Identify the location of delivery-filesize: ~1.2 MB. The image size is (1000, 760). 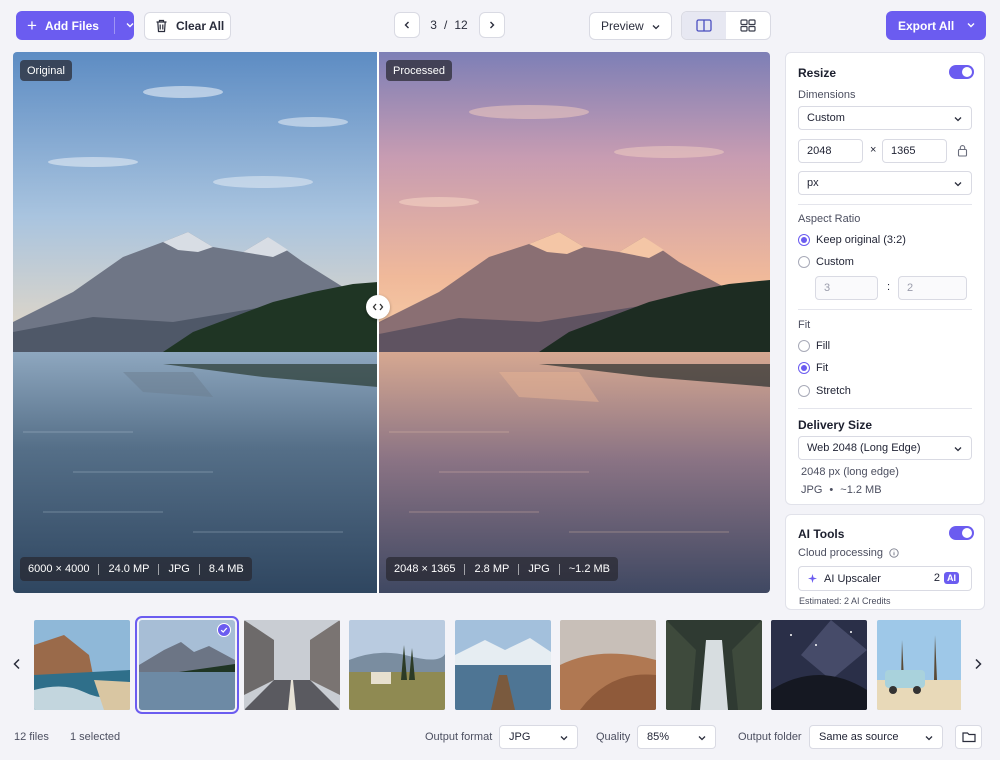
(861, 490).